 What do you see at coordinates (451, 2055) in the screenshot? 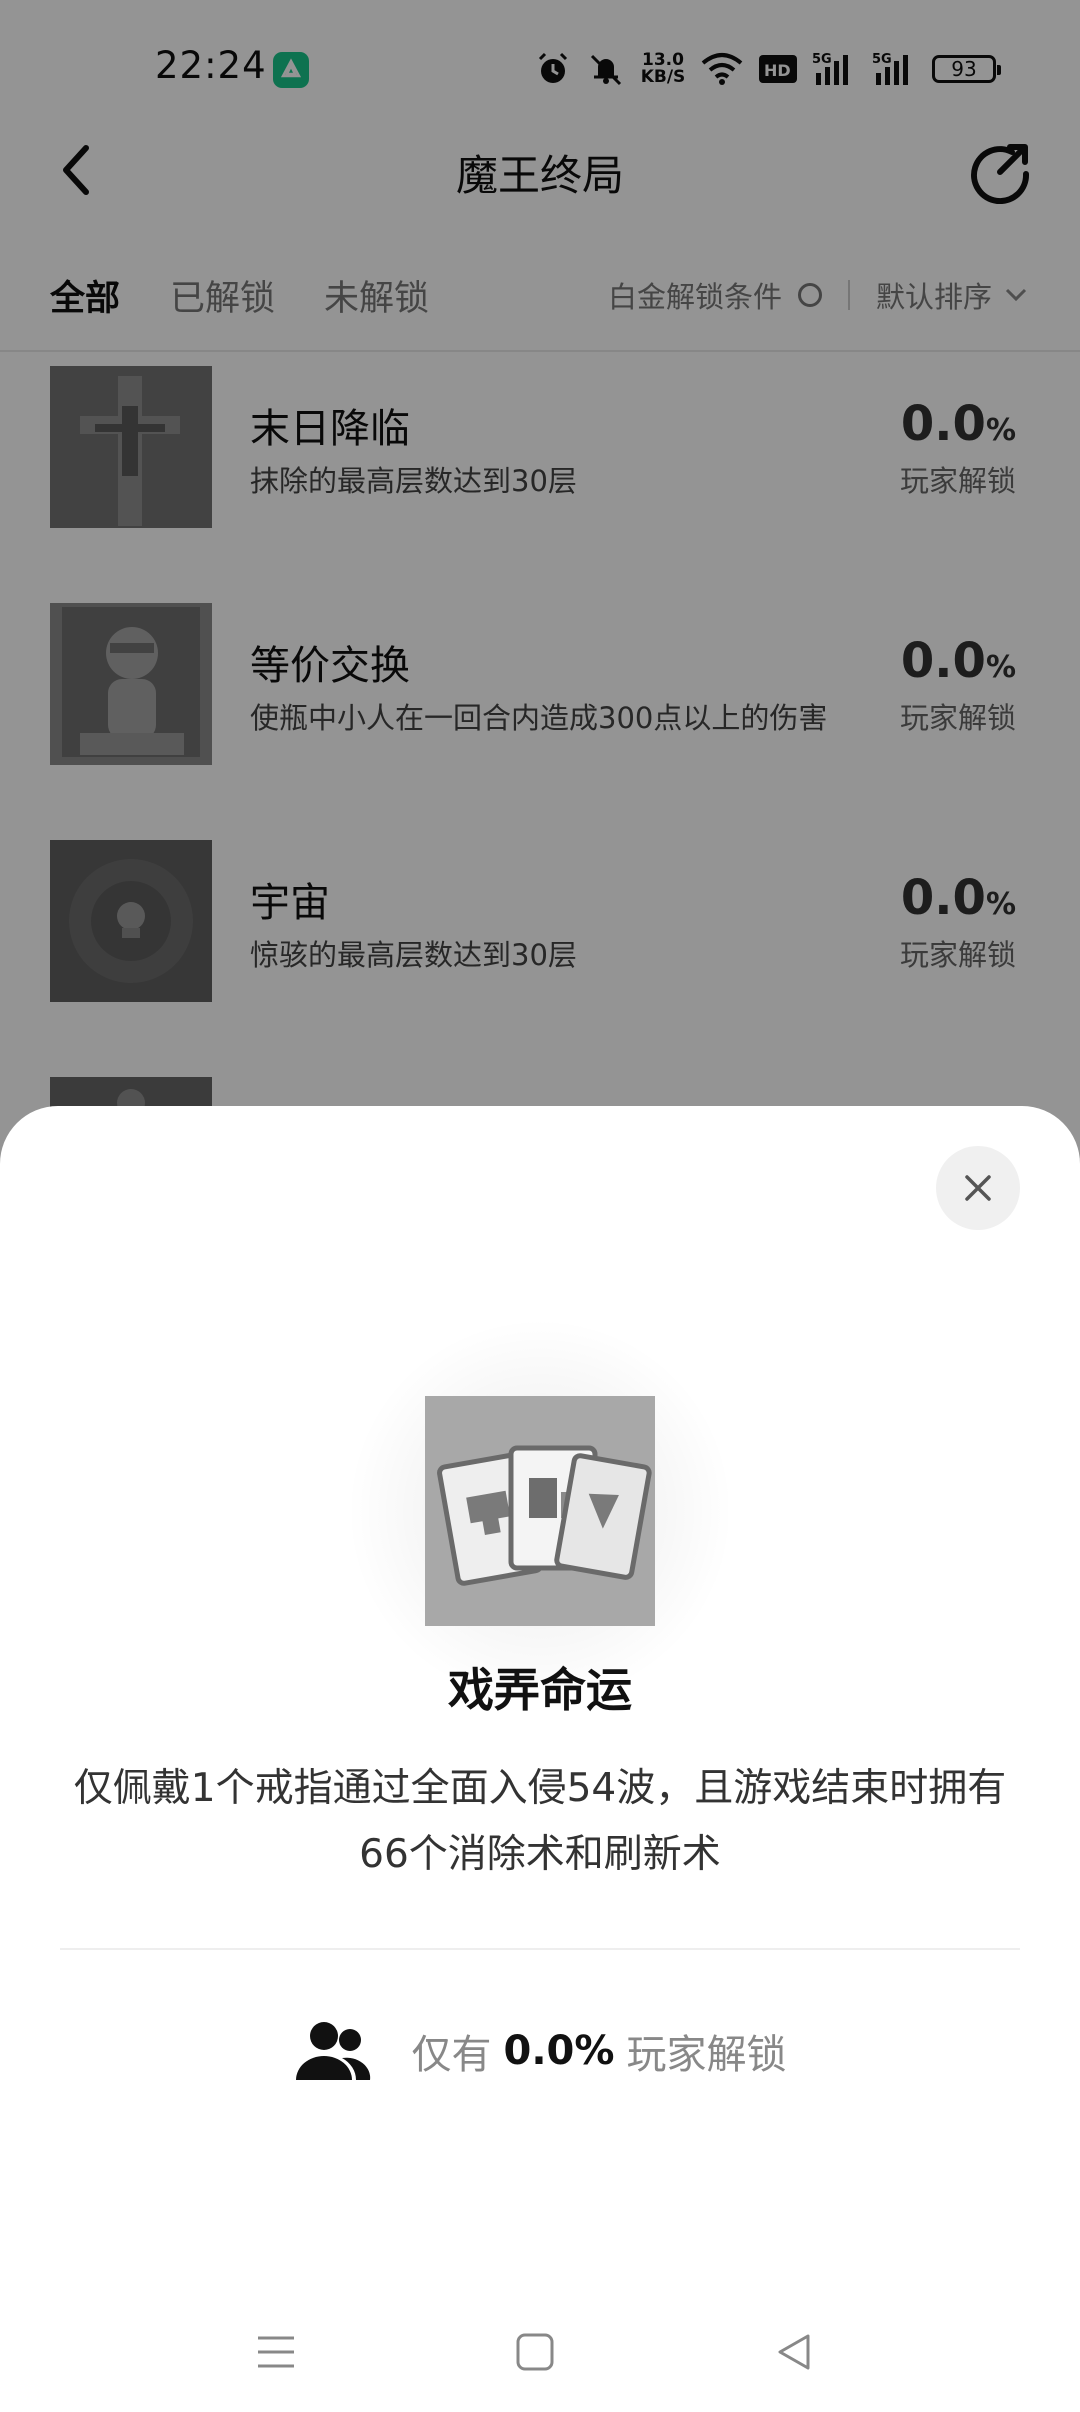
I see `stat-prefix: 仅有` at bounding box center [451, 2055].